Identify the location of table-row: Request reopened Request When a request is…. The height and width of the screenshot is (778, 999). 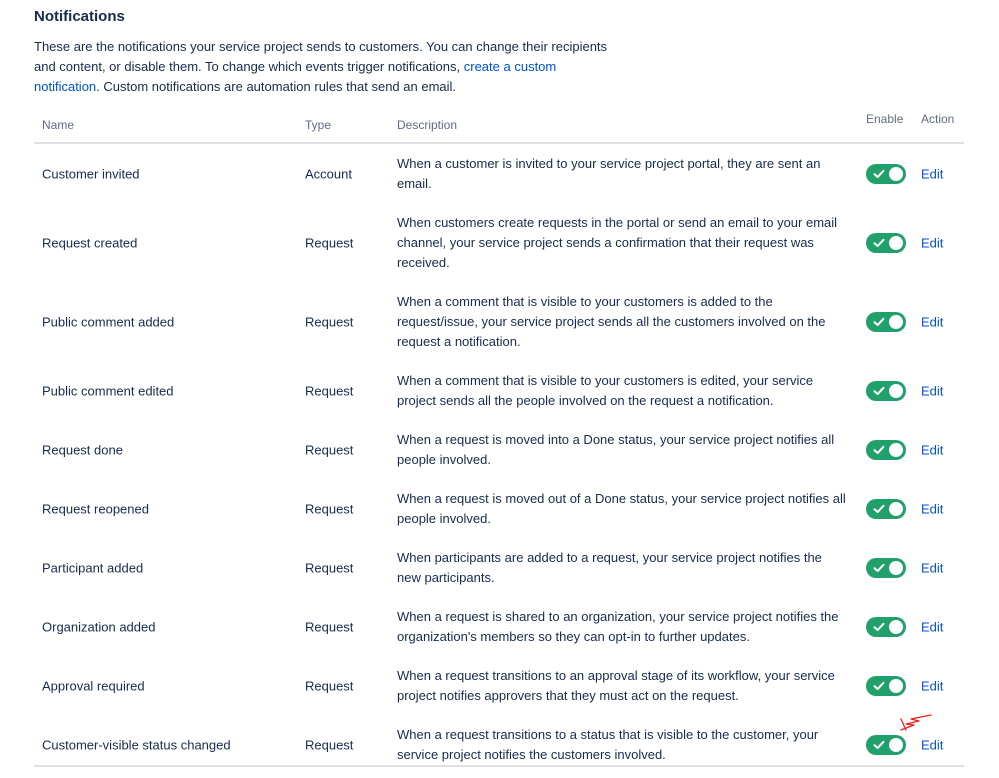
(499, 508).